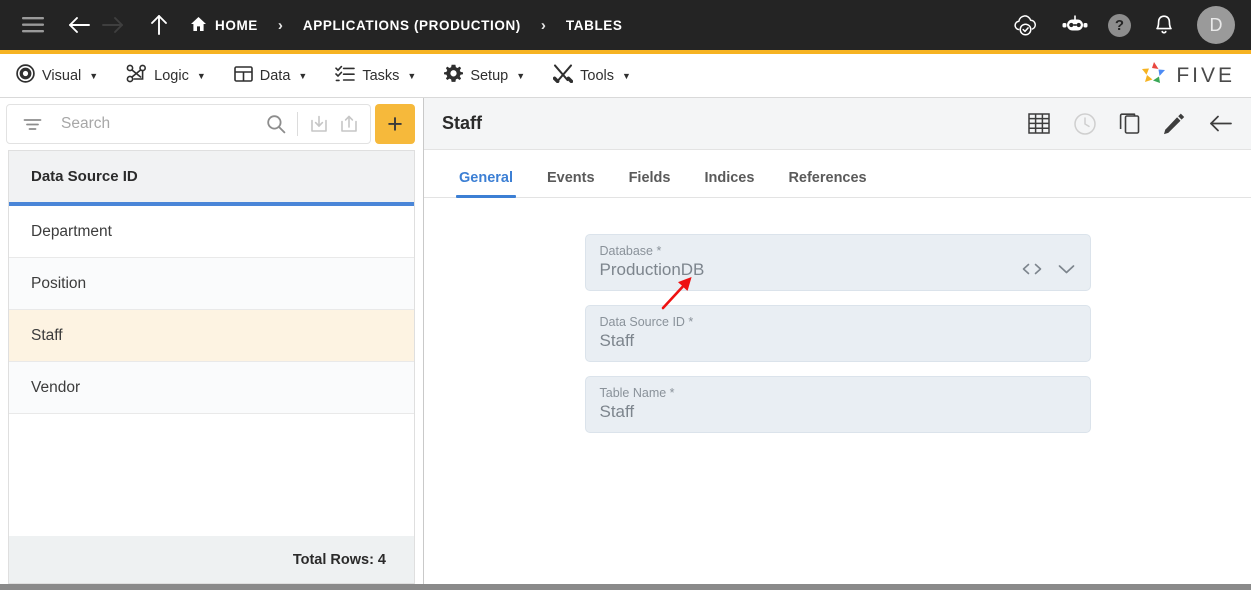 The width and height of the screenshot is (1251, 590). Describe the element at coordinates (1174, 123) in the screenshot. I see `edit-pencil-icon` at that location.